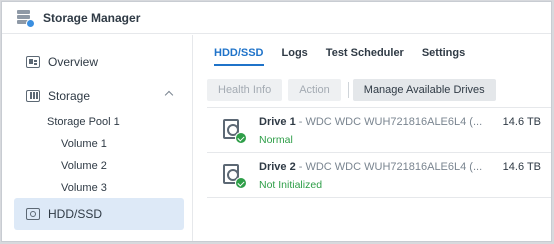 The height and width of the screenshot is (244, 554). What do you see at coordinates (84, 188) in the screenshot?
I see `sidebar-item-volume-3: Volume 3` at bounding box center [84, 188].